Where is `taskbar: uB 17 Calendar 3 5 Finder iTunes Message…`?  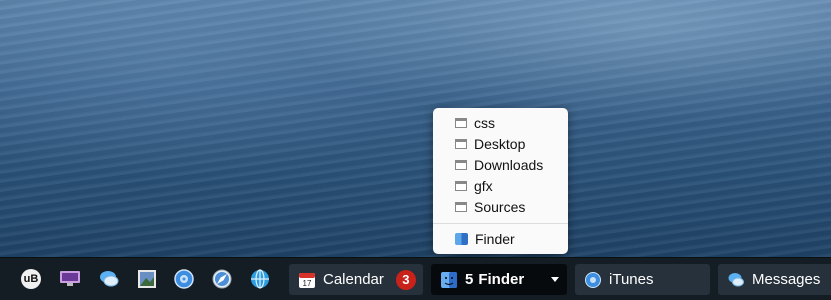 taskbar: uB 17 Calendar 3 5 Finder iTunes Message… is located at coordinates (415, 278).